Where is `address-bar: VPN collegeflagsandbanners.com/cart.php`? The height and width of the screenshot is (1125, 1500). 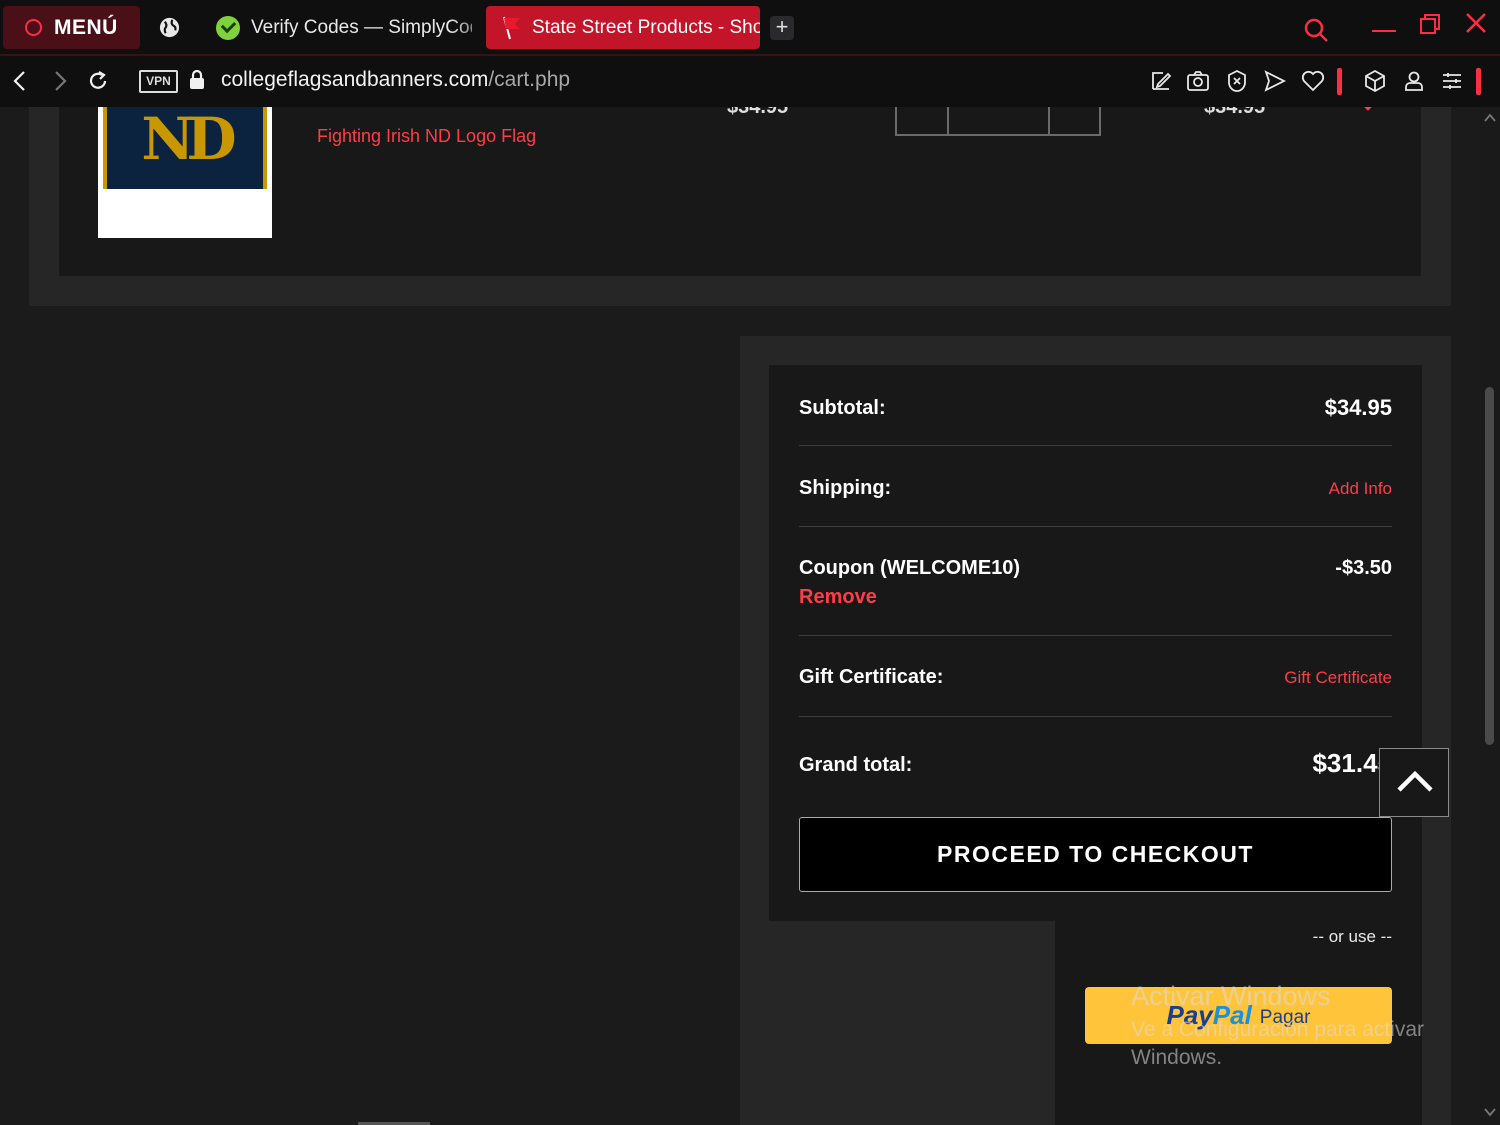
address-bar: VPN collegeflagsandbanners.com/cart.php is located at coordinates (750, 81).